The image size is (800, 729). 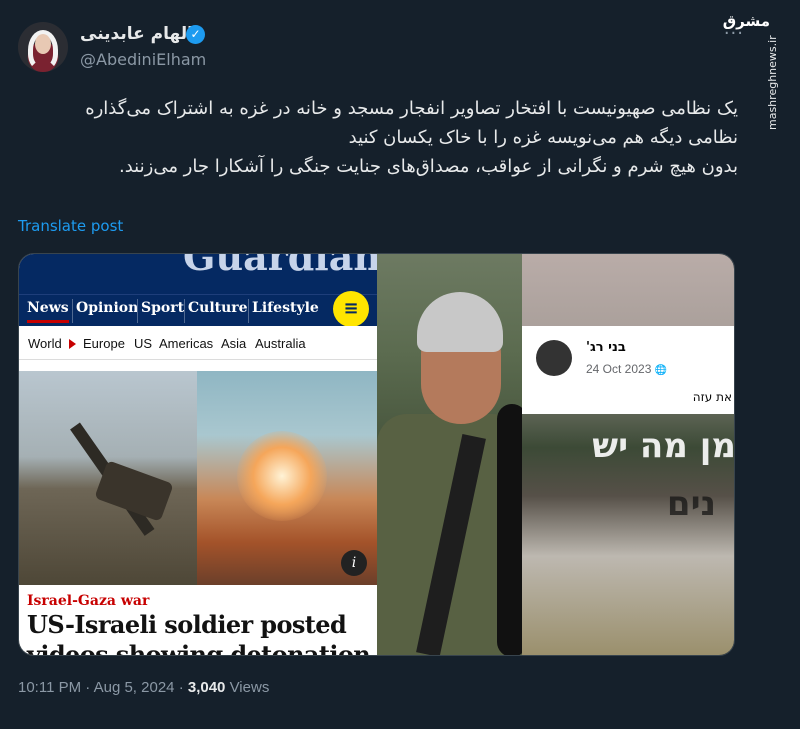 I want to click on nav-culture: Culture, so click(x=218, y=308).